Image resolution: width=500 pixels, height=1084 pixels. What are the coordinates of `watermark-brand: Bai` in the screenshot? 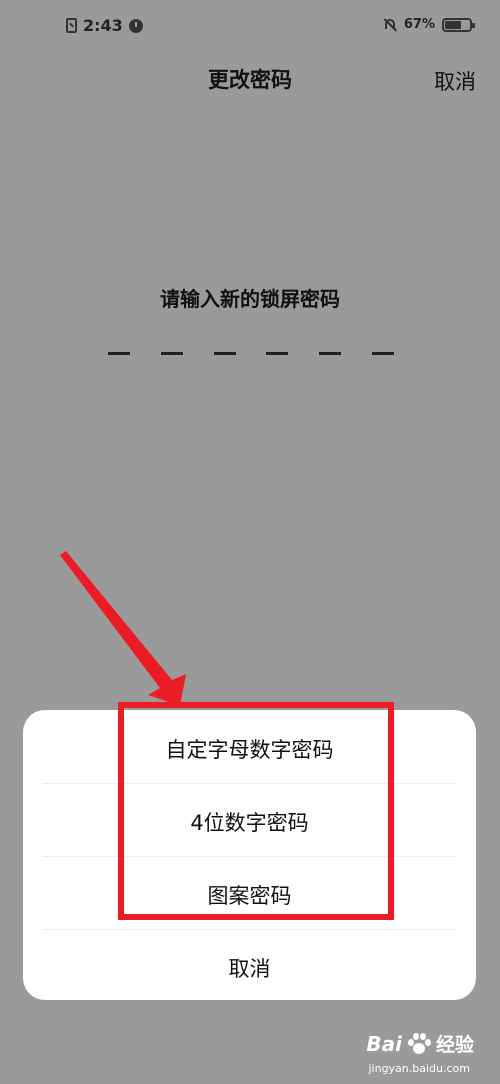 It's located at (384, 1043).